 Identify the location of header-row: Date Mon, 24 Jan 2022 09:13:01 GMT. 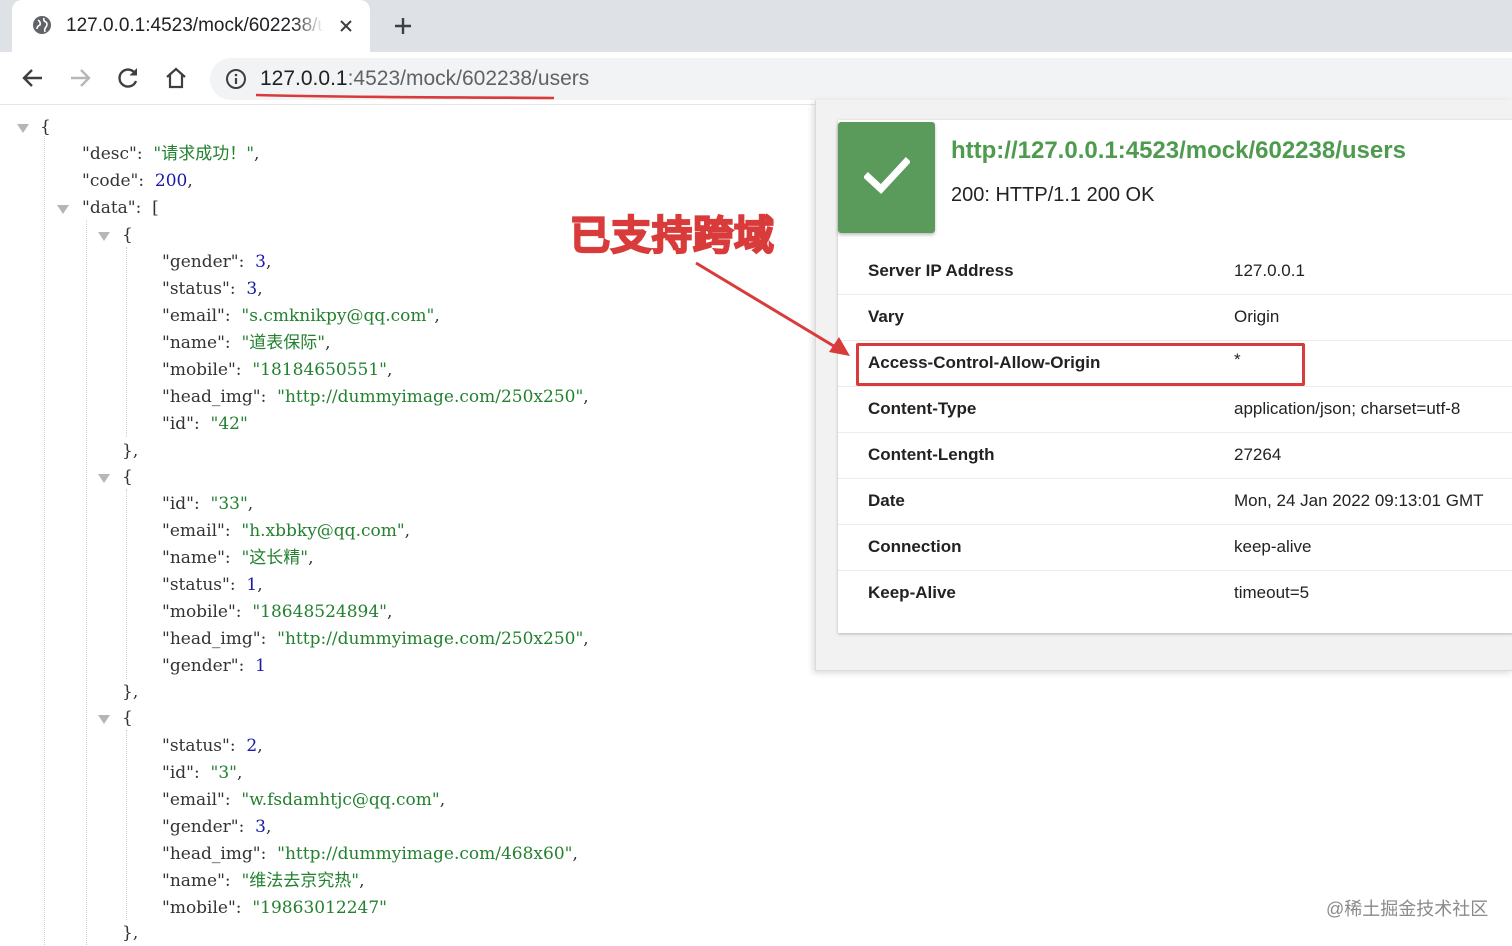
(1175, 501).